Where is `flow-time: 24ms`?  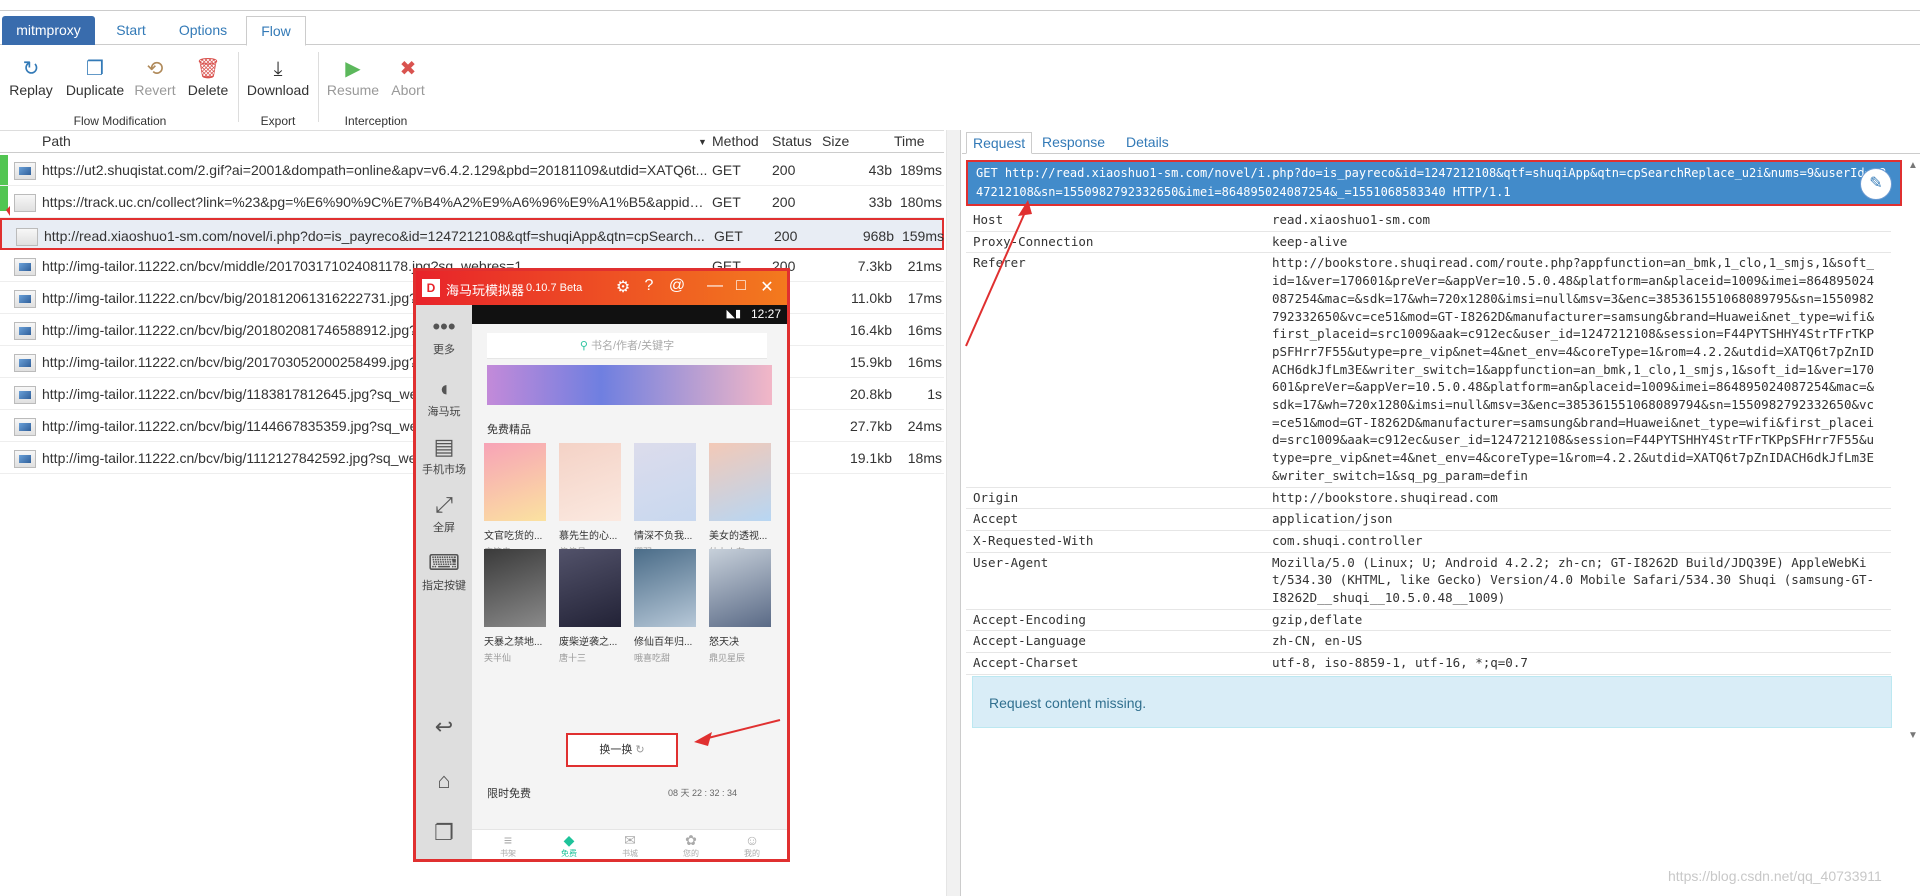 flow-time: 24ms is located at coordinates (924, 426).